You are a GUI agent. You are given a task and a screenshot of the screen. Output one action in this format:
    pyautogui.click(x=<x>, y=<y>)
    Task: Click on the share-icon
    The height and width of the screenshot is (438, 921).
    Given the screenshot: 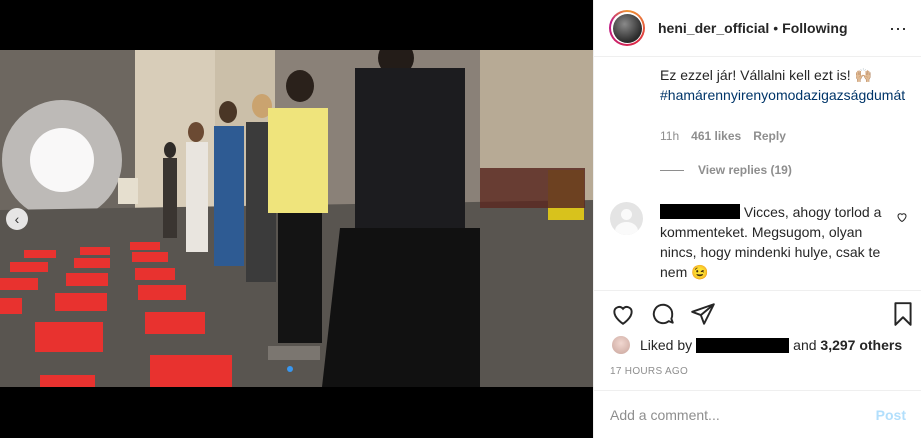 What is the action you would take?
    pyautogui.click(x=703, y=314)
    